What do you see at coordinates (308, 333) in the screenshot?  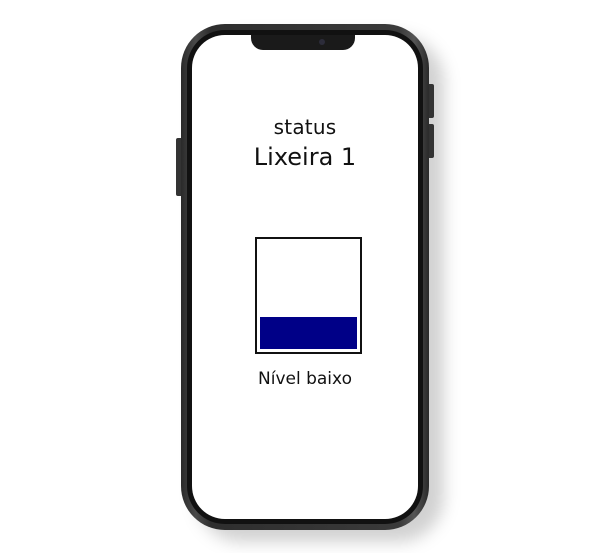 I see `bin-level-fill` at bounding box center [308, 333].